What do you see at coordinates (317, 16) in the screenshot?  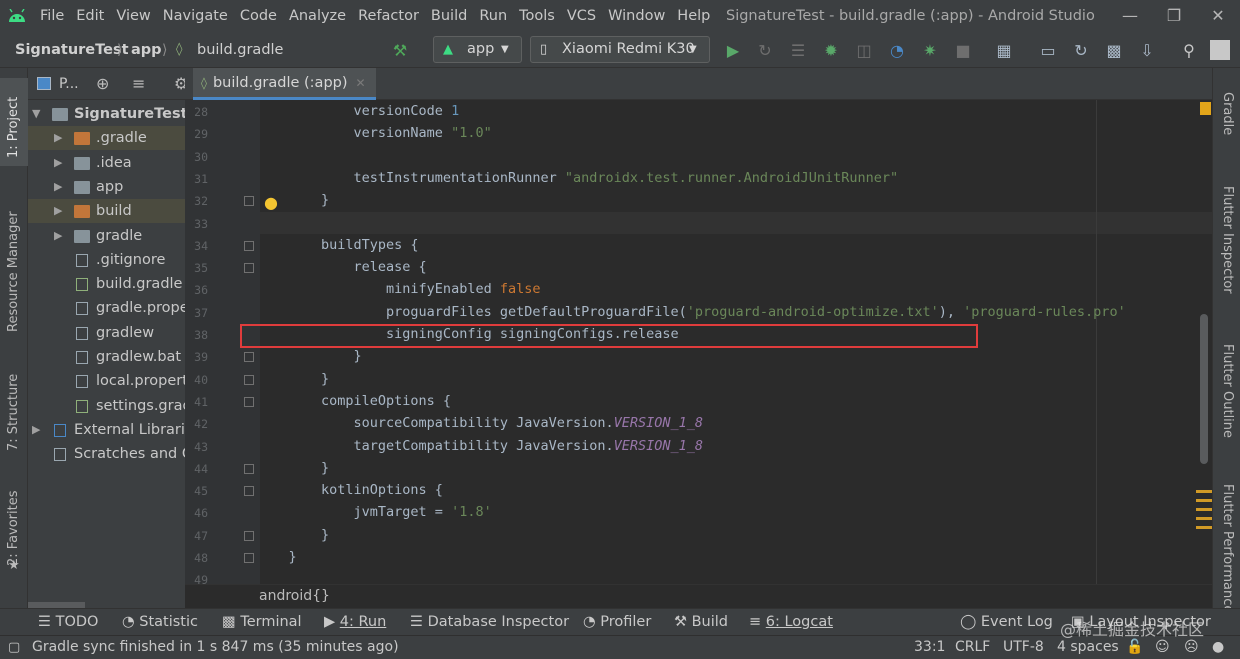 I see `menu-analyze: Analyze` at bounding box center [317, 16].